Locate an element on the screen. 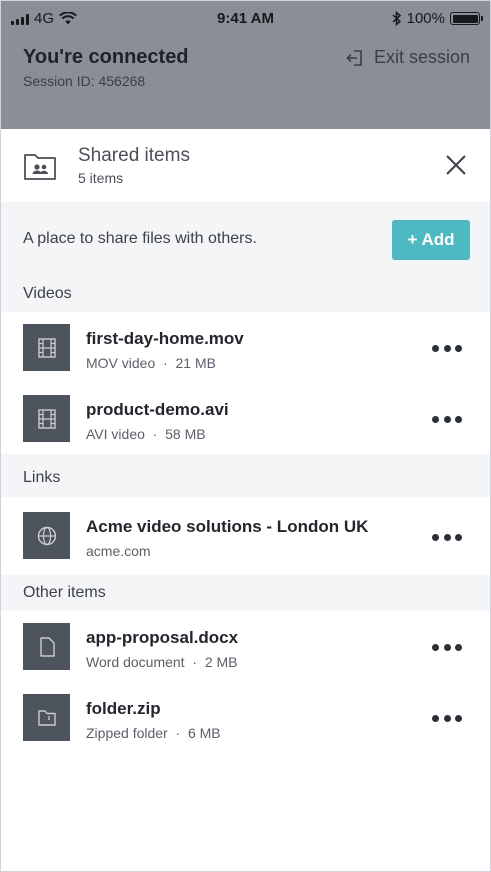 Image resolution: width=491 pixels, height=872 pixels. list-item: folder.zip Zipped folder · 6 MB is located at coordinates (245, 717).